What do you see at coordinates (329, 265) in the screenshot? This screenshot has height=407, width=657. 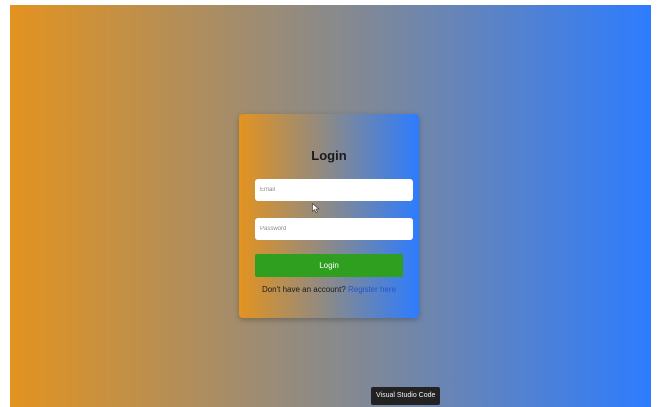 I see `login-button: Login` at bounding box center [329, 265].